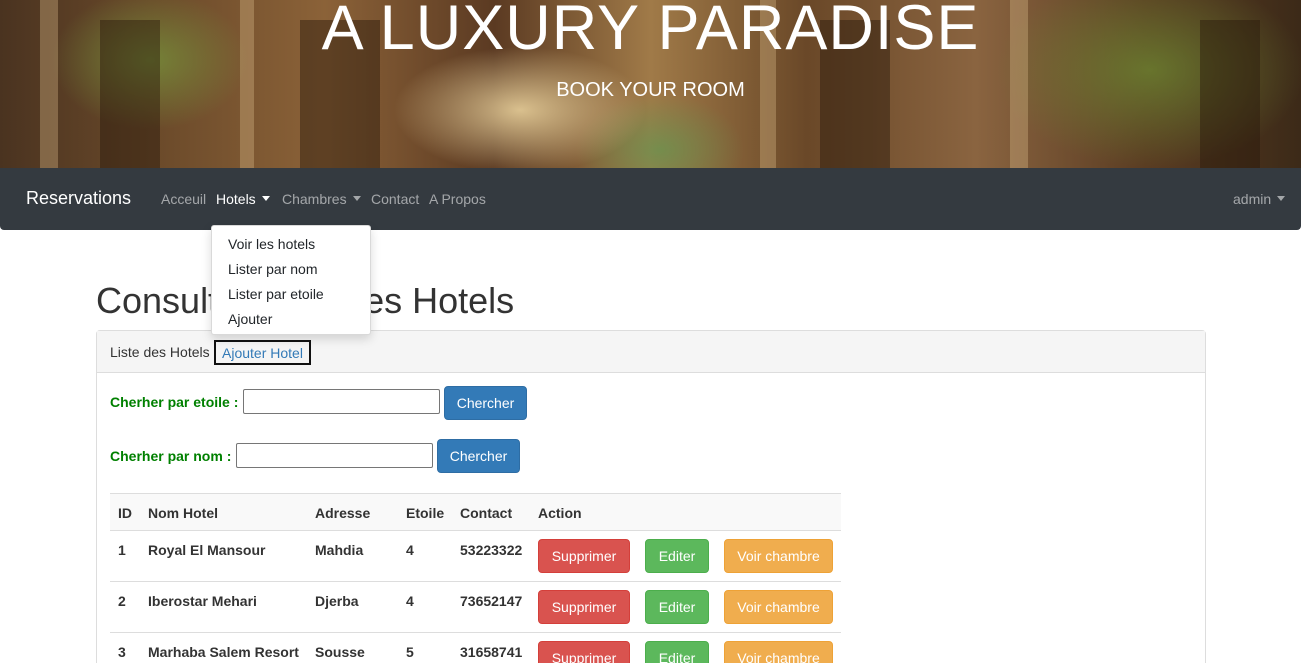 The height and width of the screenshot is (663, 1301). What do you see at coordinates (276, 294) in the screenshot?
I see `dropdown-item-list-by-star: Lister par etoile` at bounding box center [276, 294].